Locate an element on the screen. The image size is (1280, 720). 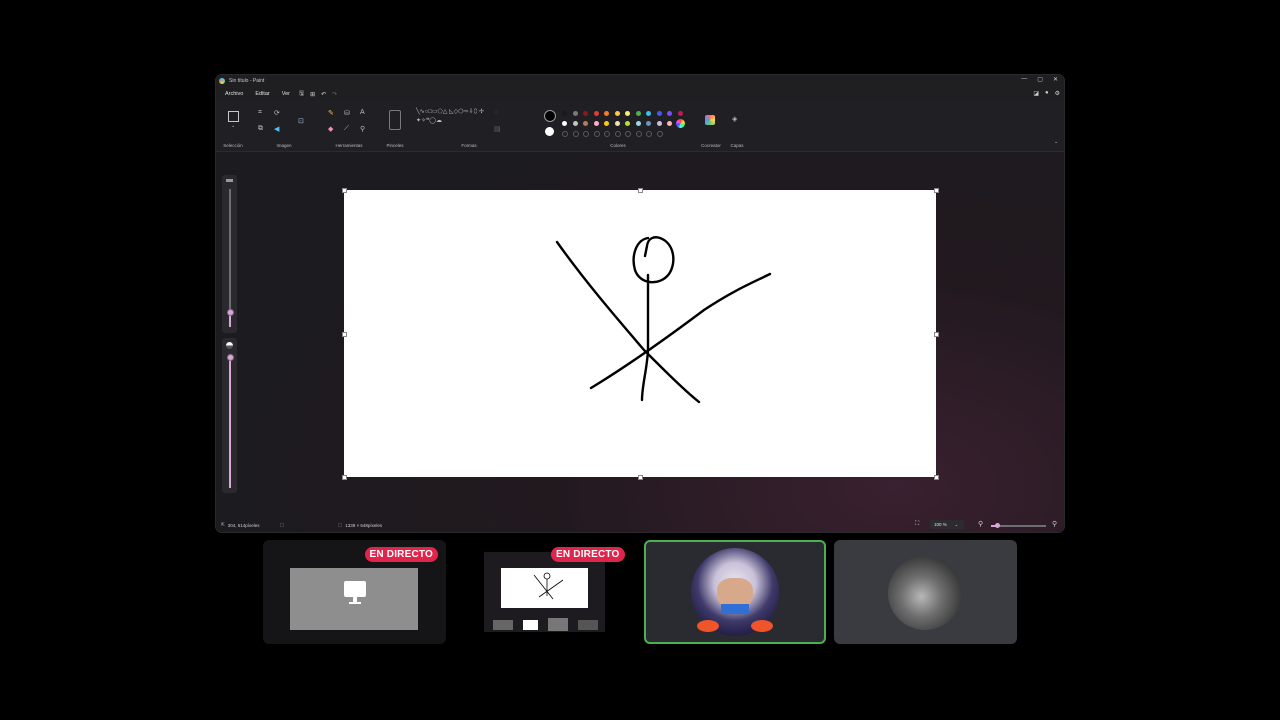
undo-icon: ↶ is located at coordinates (323, 94).